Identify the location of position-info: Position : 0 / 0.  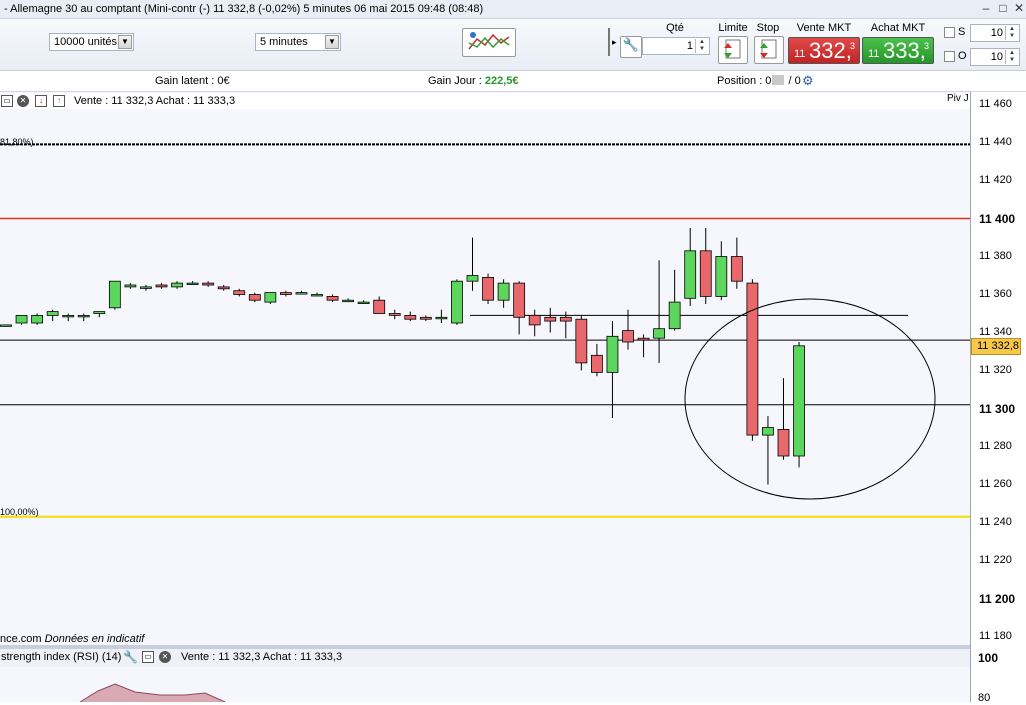
(759, 81).